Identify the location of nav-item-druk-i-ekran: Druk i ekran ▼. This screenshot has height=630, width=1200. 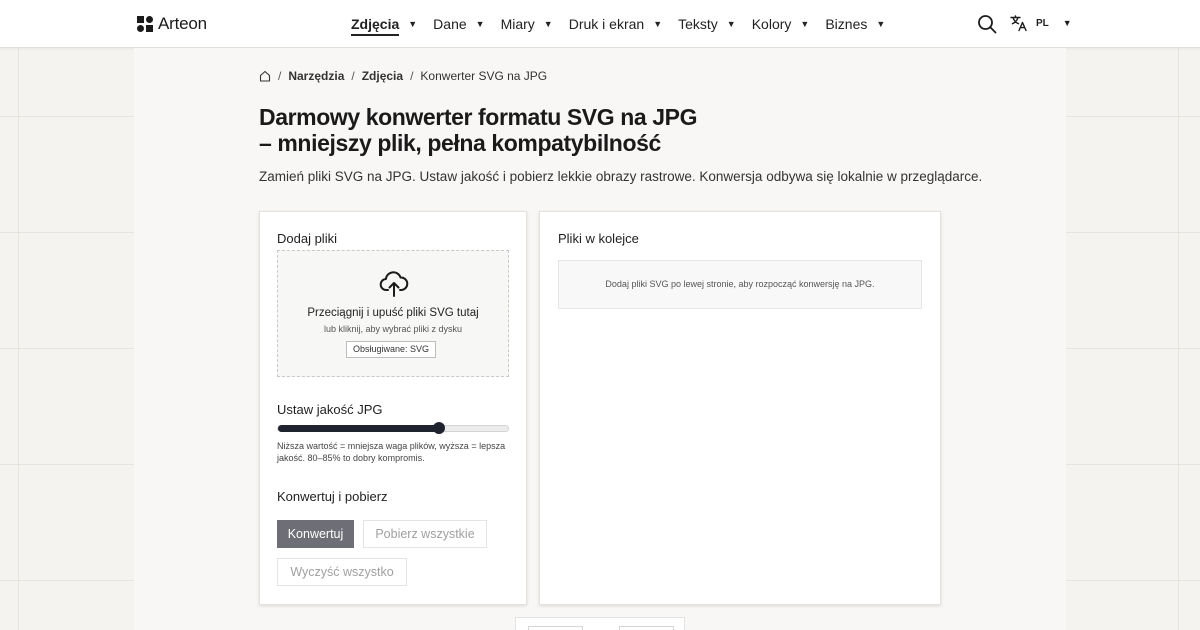
(615, 24).